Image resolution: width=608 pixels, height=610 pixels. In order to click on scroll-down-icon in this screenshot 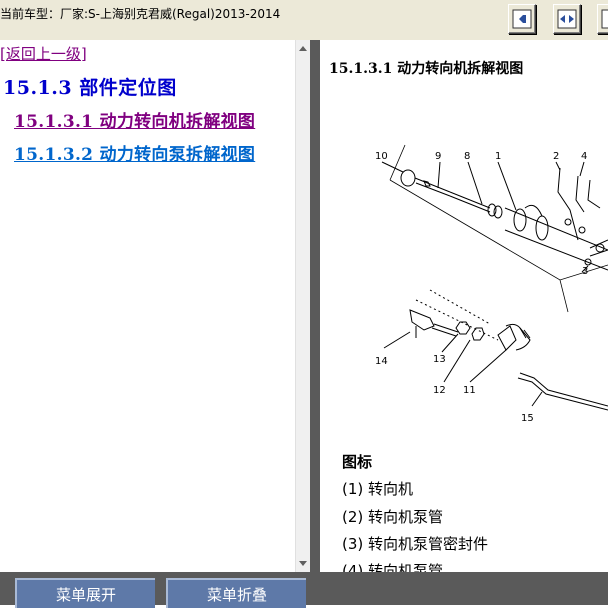, I will do `click(303, 563)`.